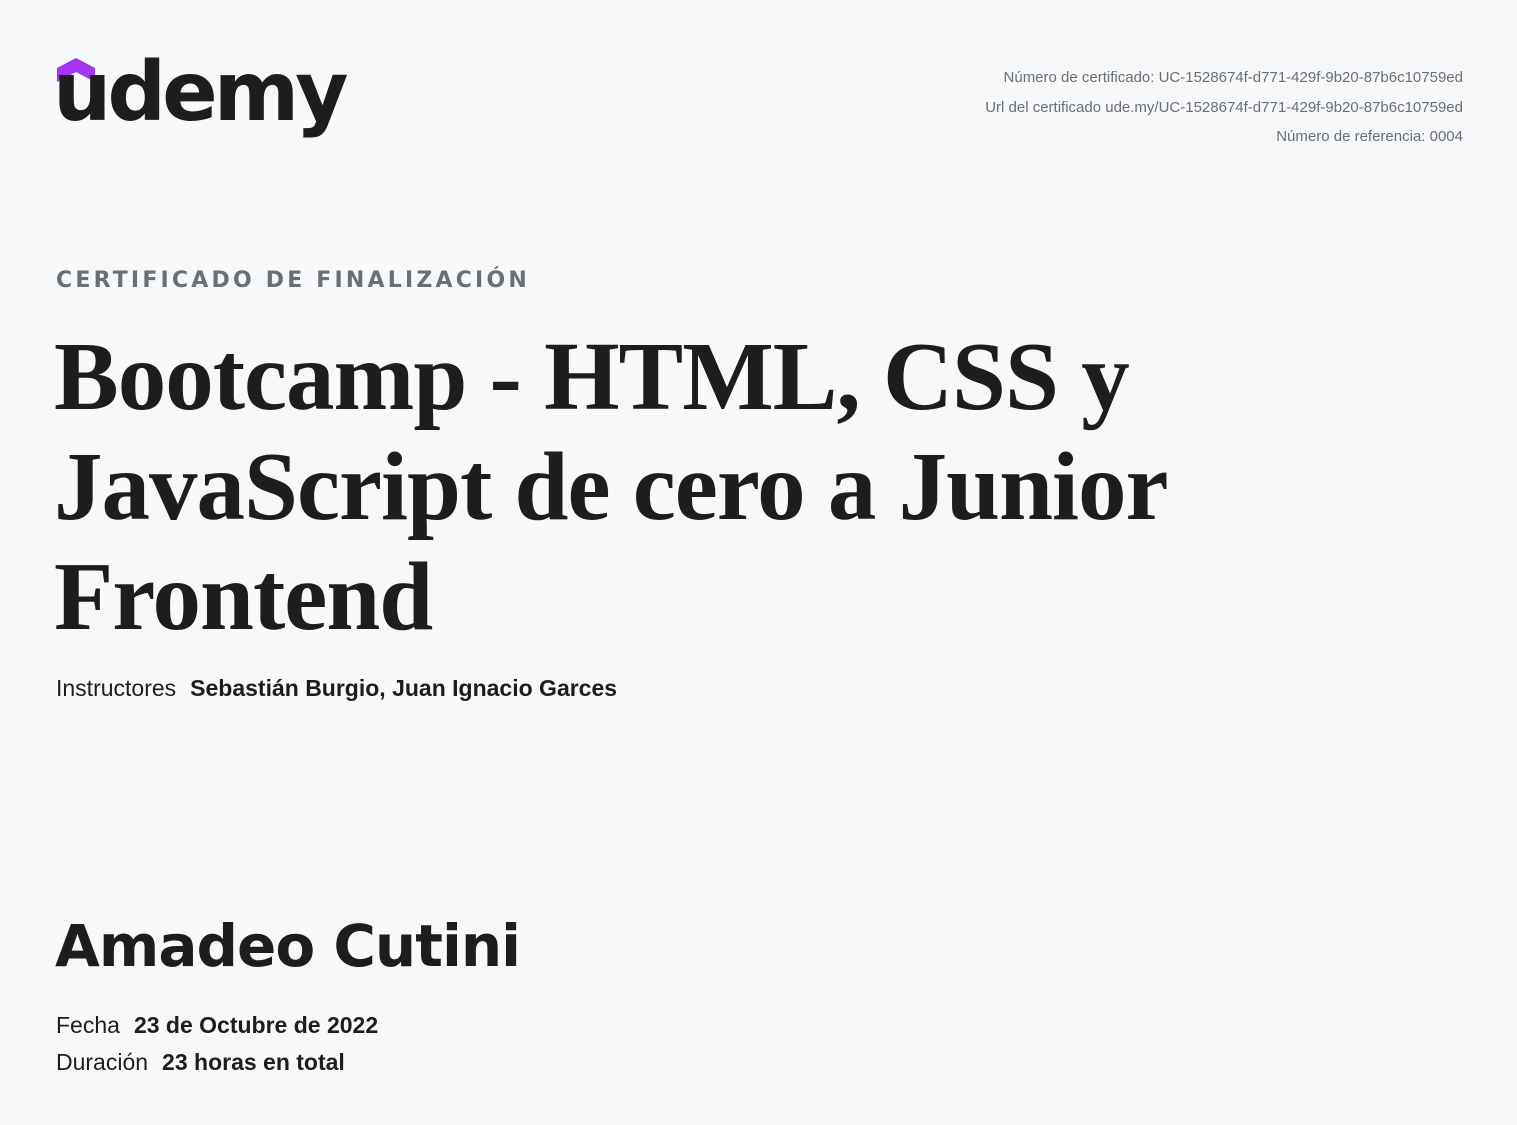 The width and height of the screenshot is (1517, 1125). Describe the element at coordinates (116, 688) in the screenshot. I see `instructors-label: Instructores` at that location.